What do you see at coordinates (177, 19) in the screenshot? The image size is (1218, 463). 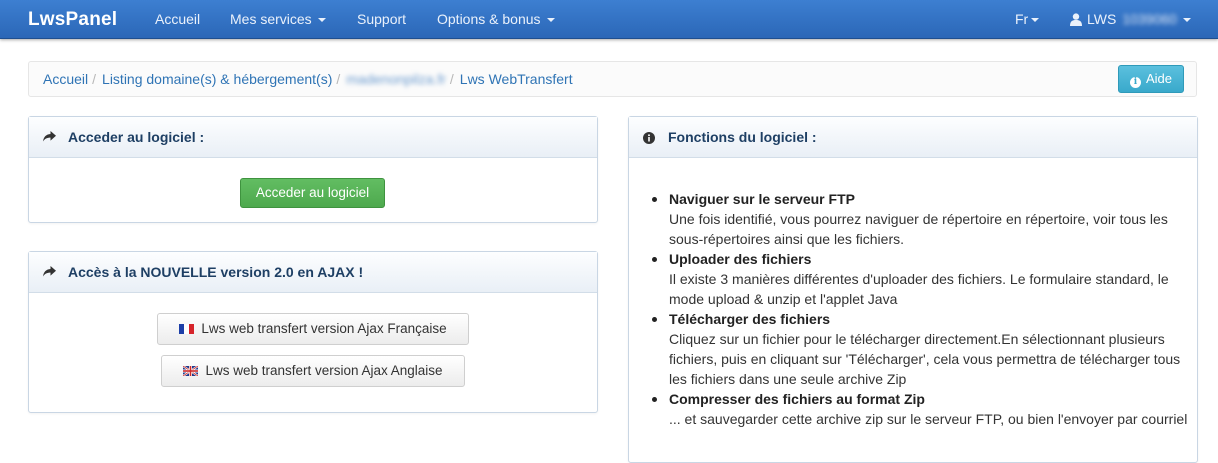 I see `nav-item-accueil: Accueil` at bounding box center [177, 19].